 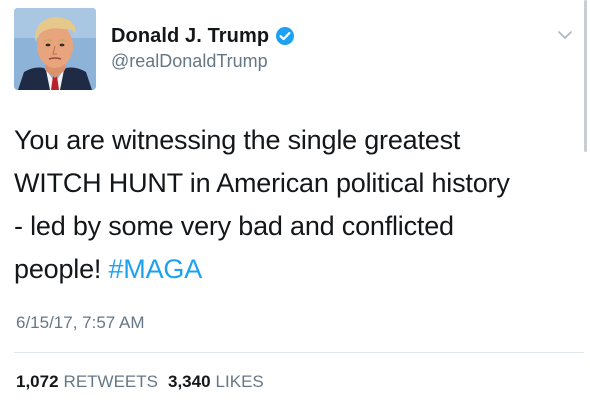 What do you see at coordinates (285, 36) in the screenshot?
I see `verified-badge-icon` at bounding box center [285, 36].